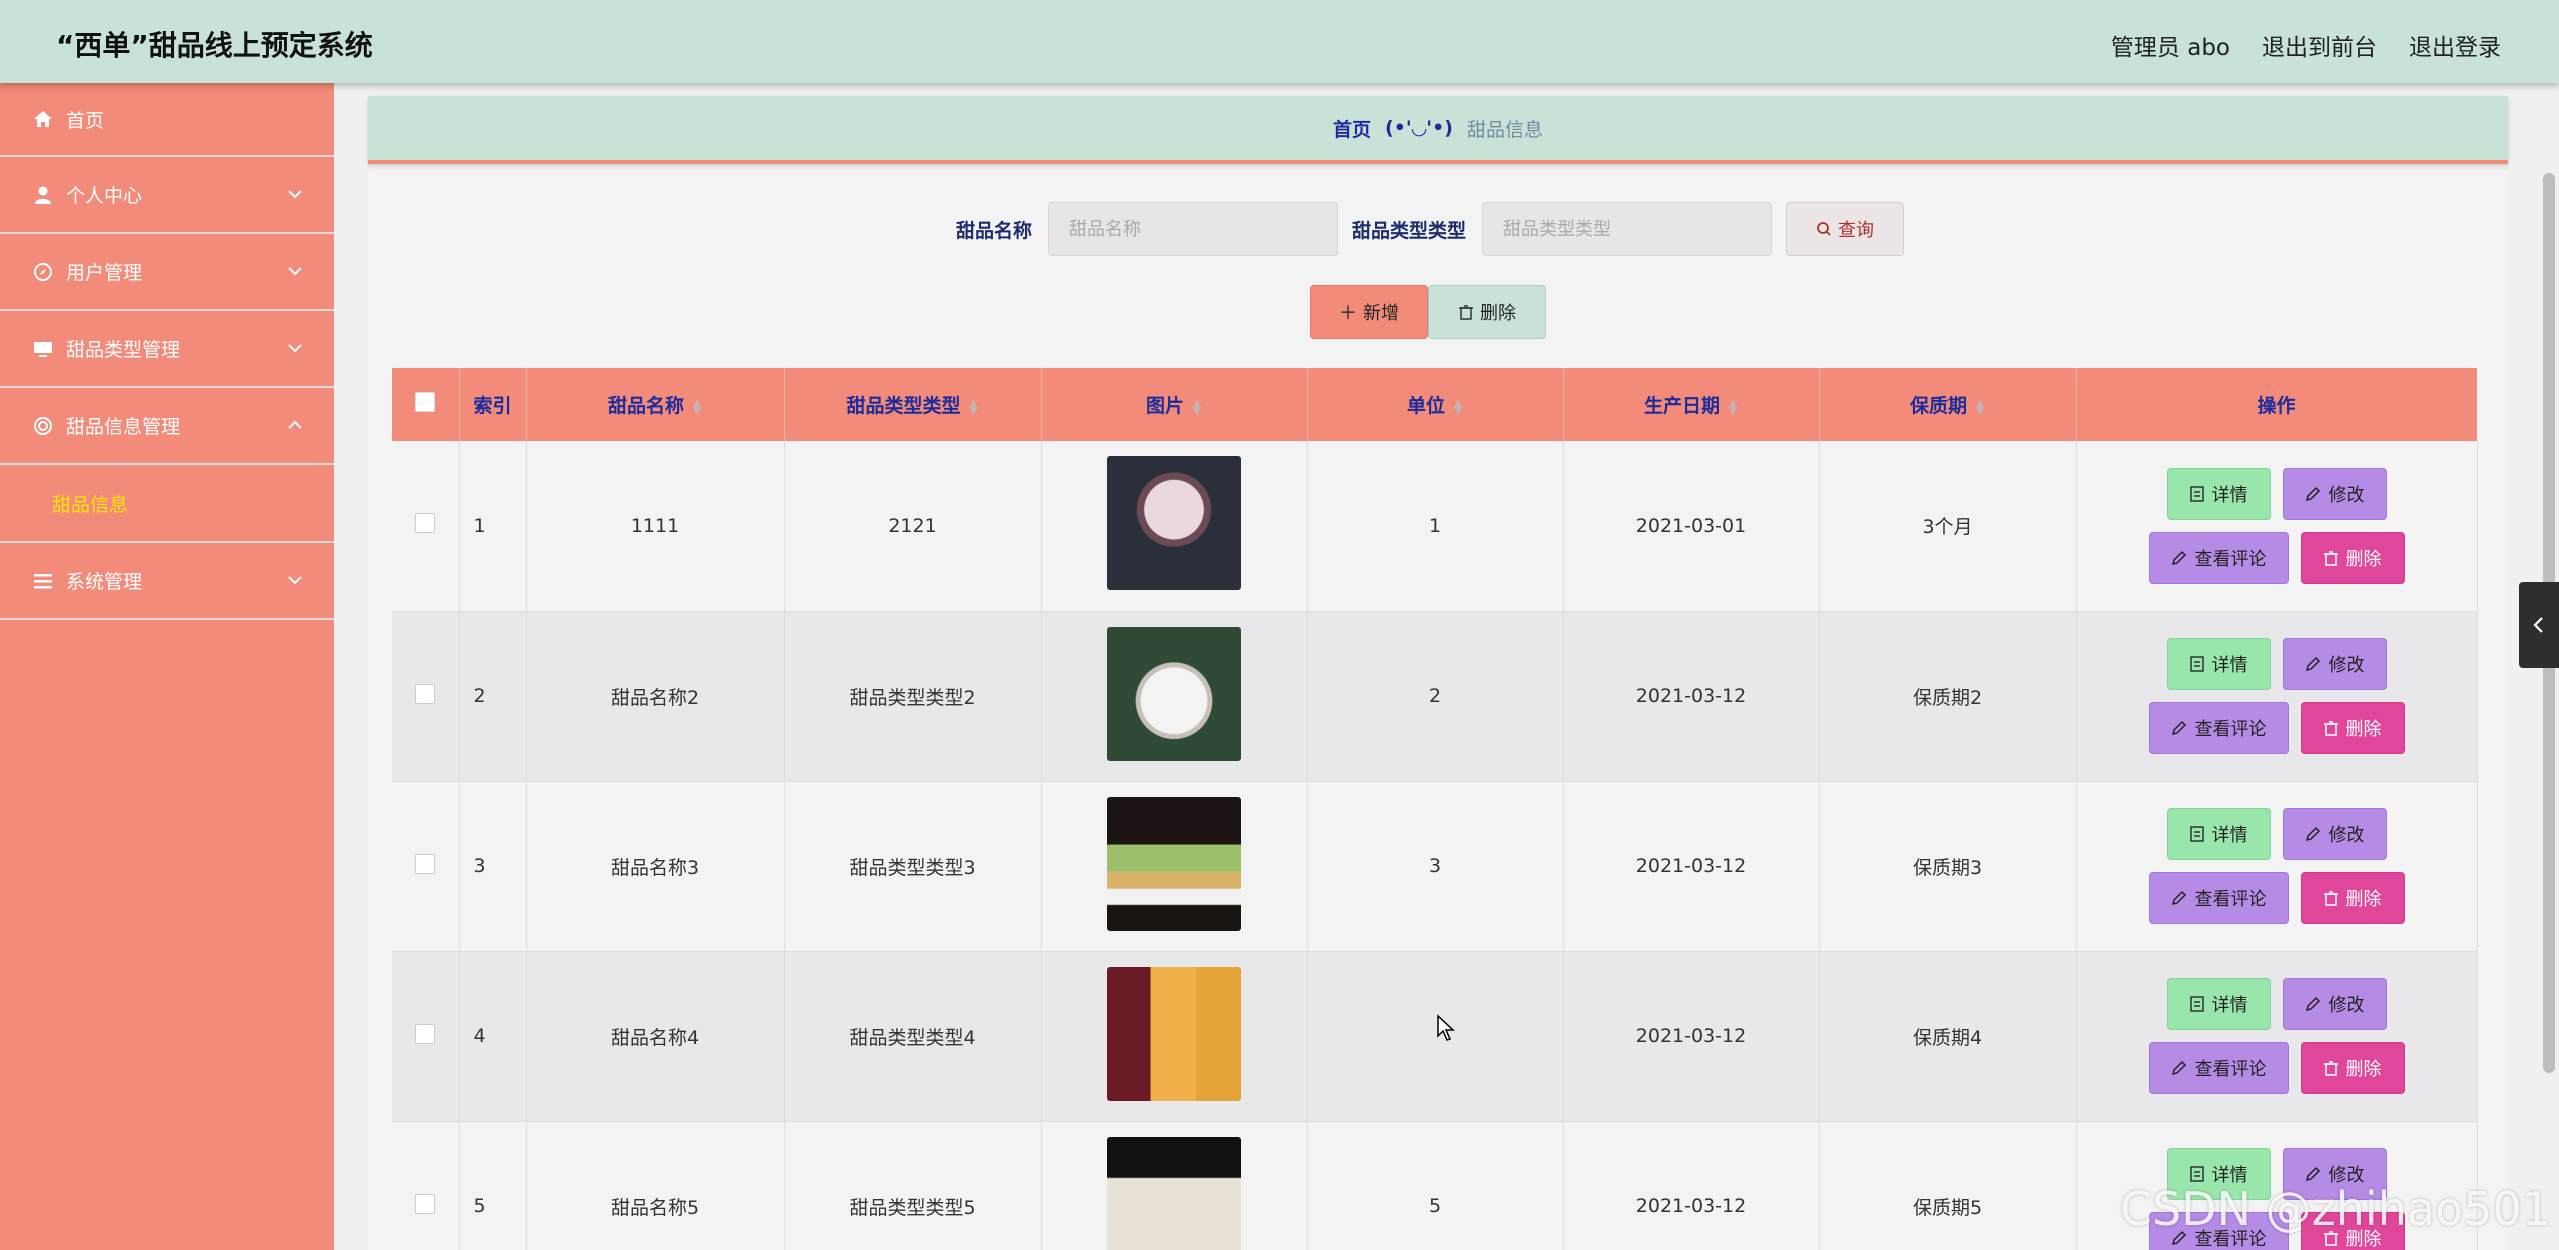 The image size is (2559, 1250). What do you see at coordinates (655, 866) in the screenshot?
I see `row-name: 甜品名称3` at bounding box center [655, 866].